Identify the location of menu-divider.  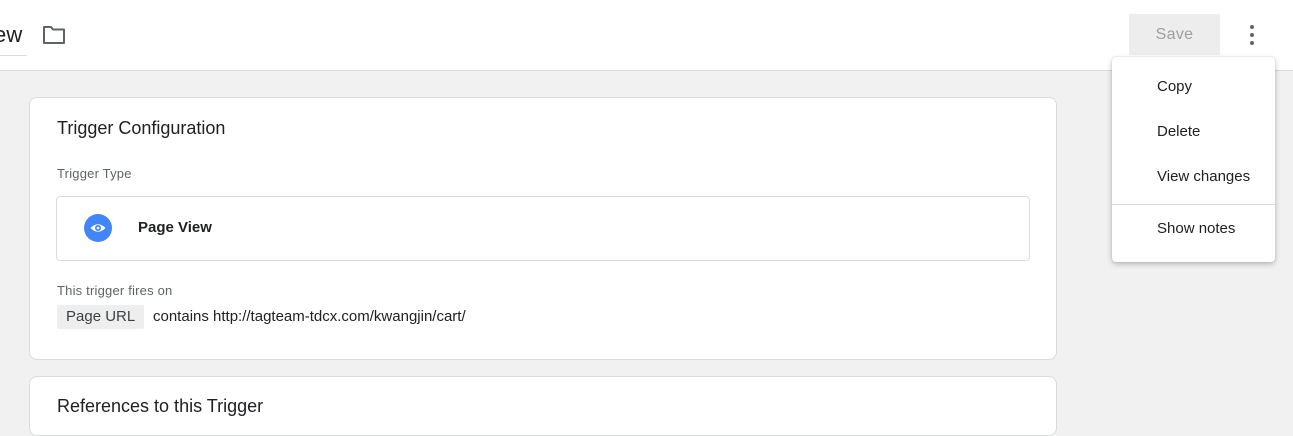
(1193, 204).